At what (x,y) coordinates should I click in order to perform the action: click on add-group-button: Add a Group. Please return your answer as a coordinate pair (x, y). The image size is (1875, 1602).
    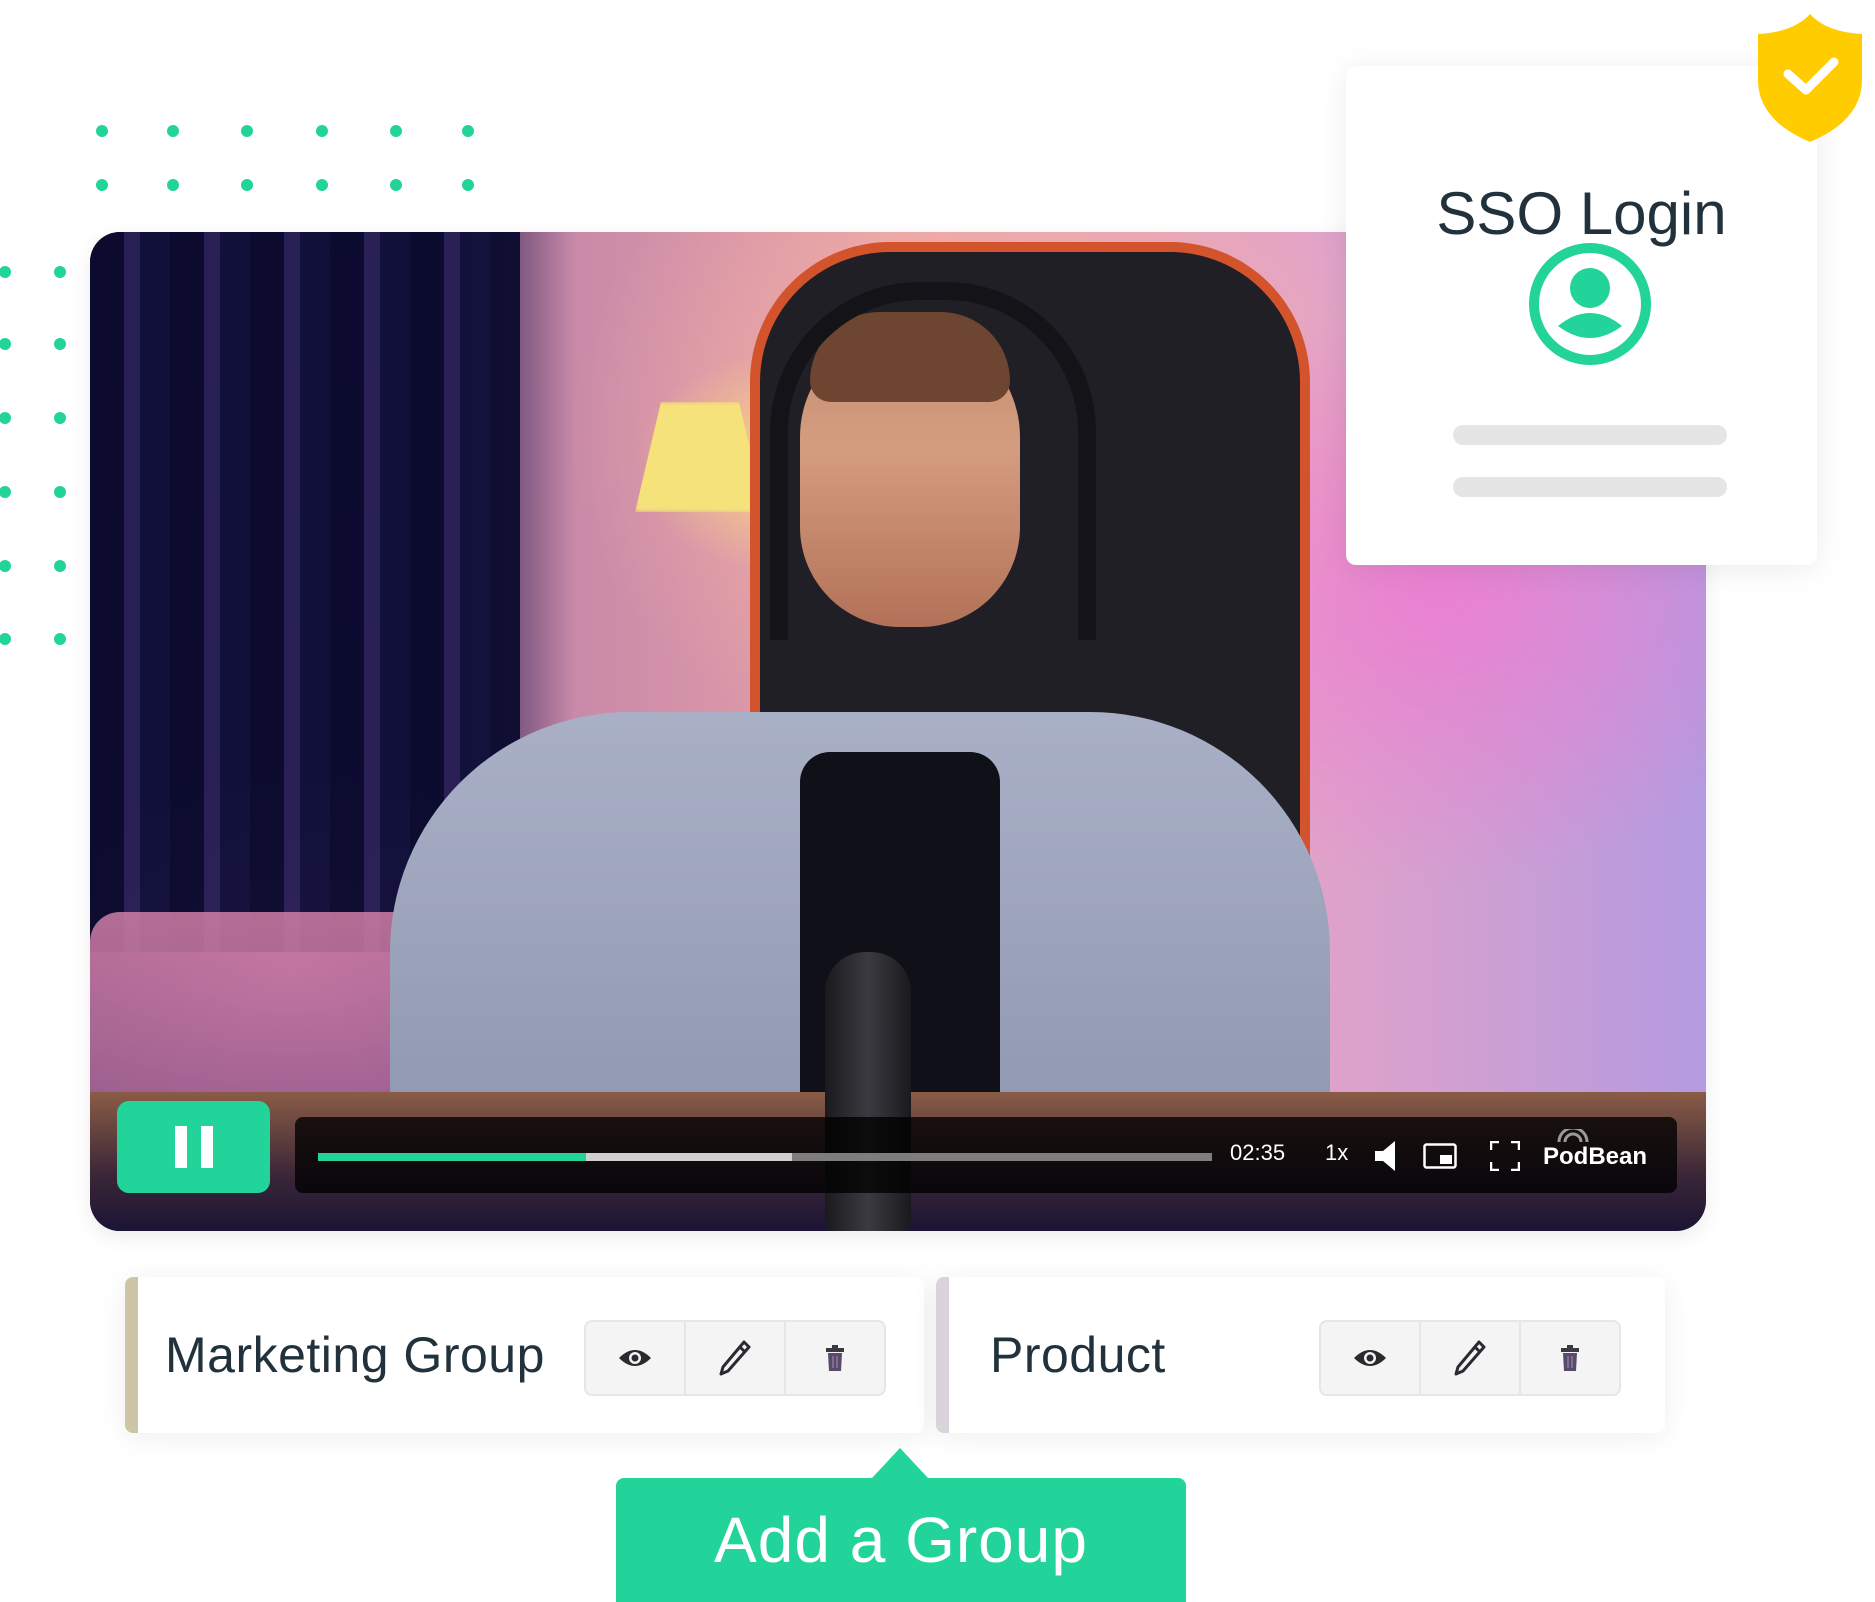
    Looking at the image, I should click on (901, 1525).